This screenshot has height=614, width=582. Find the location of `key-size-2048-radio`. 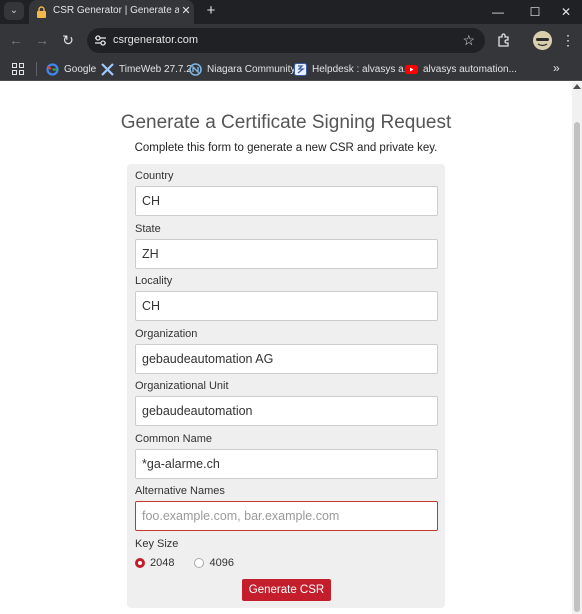

key-size-2048-radio is located at coordinates (140, 563).